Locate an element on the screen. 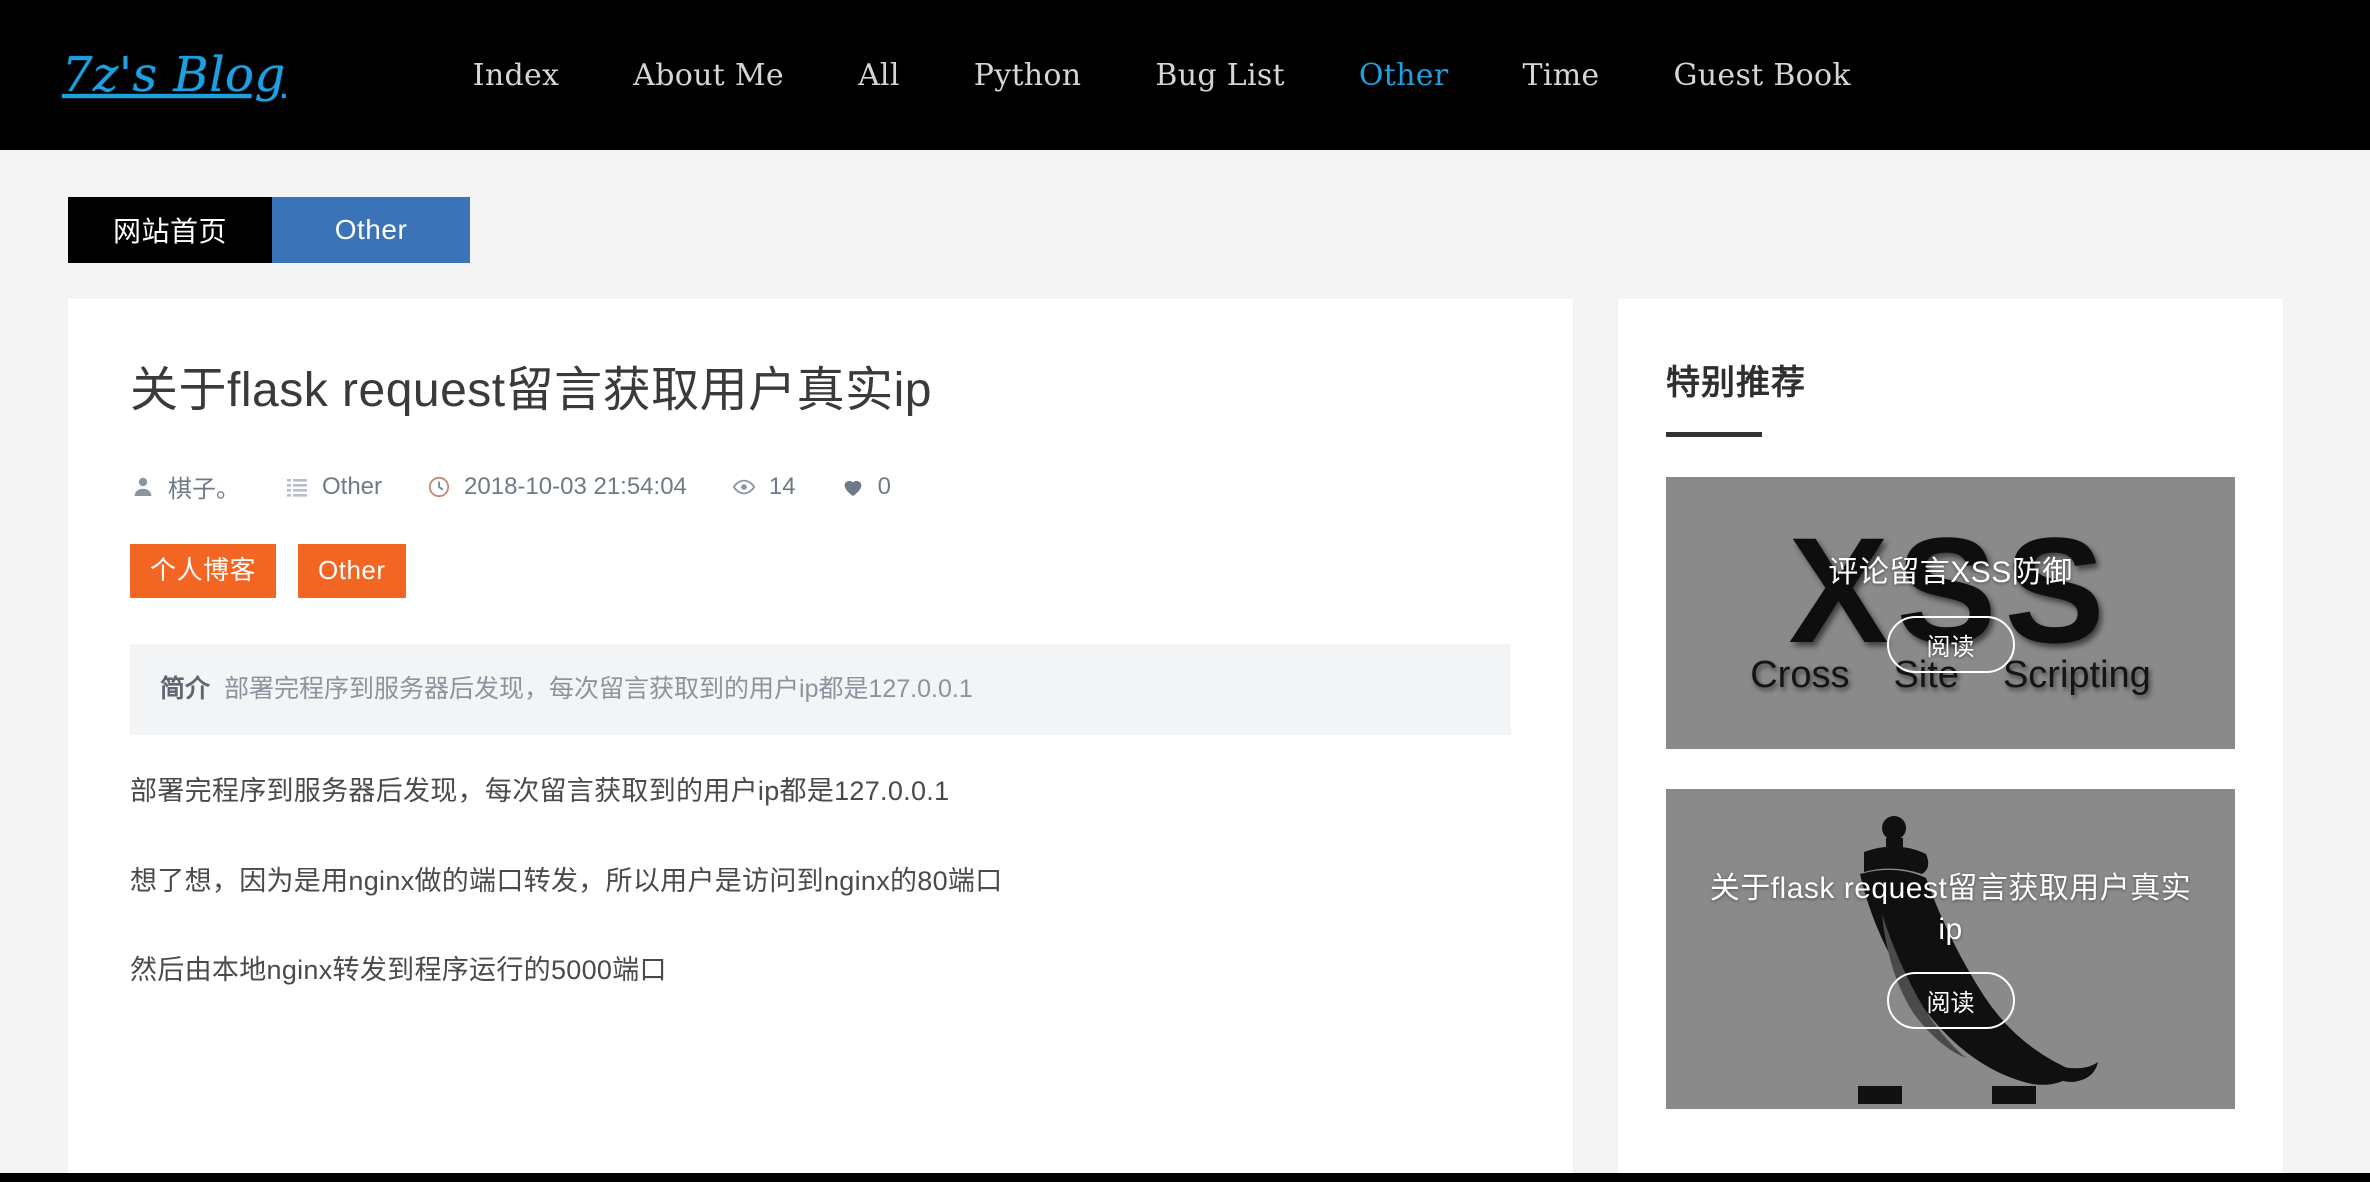 The height and width of the screenshot is (1182, 2370). card-overlay: 评论留言XSS防御 阅读 is located at coordinates (1950, 613).